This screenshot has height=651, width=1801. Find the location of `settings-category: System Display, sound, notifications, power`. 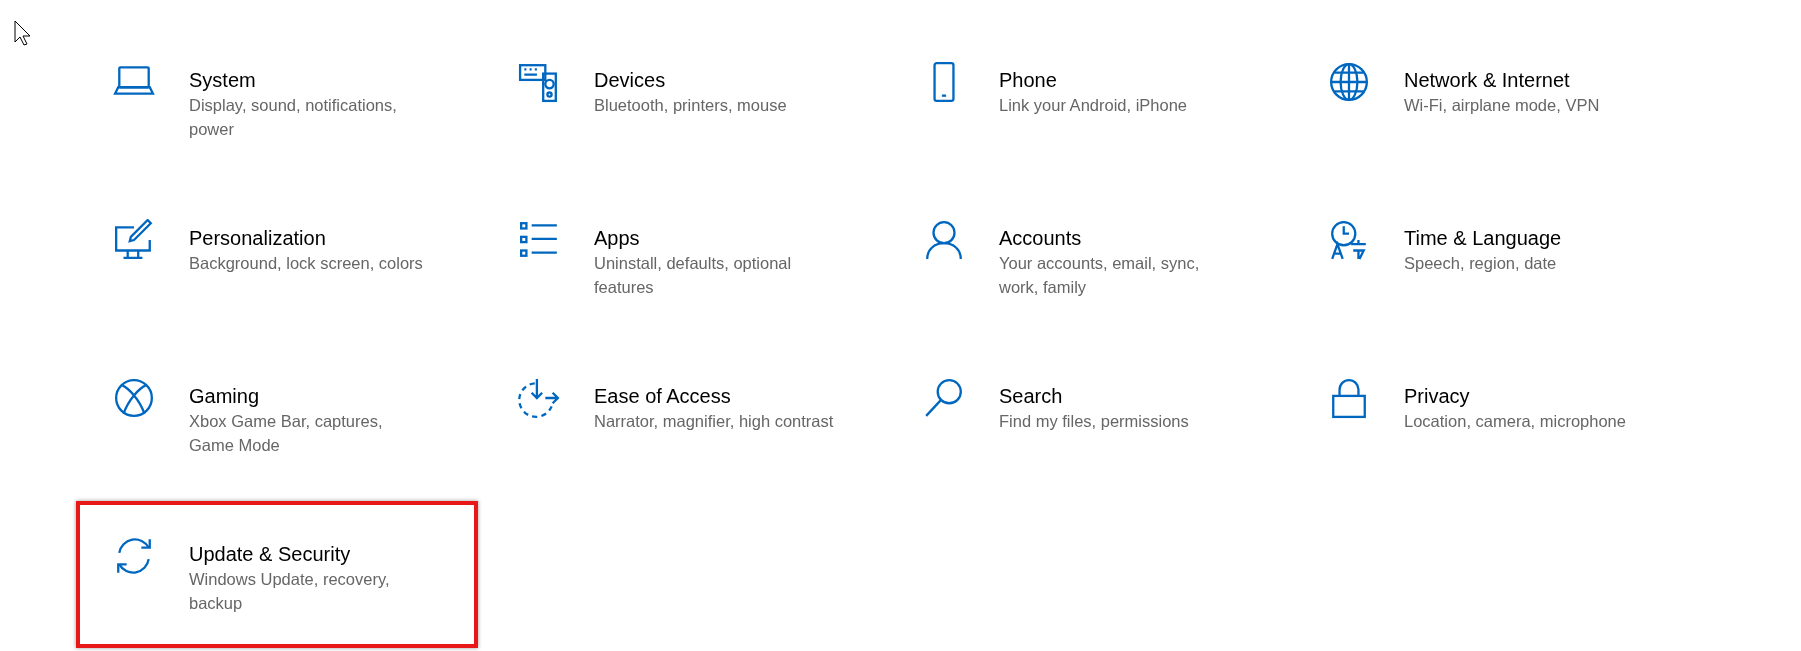

settings-category: System Display, sound, notifications, power is located at coordinates (277, 100).